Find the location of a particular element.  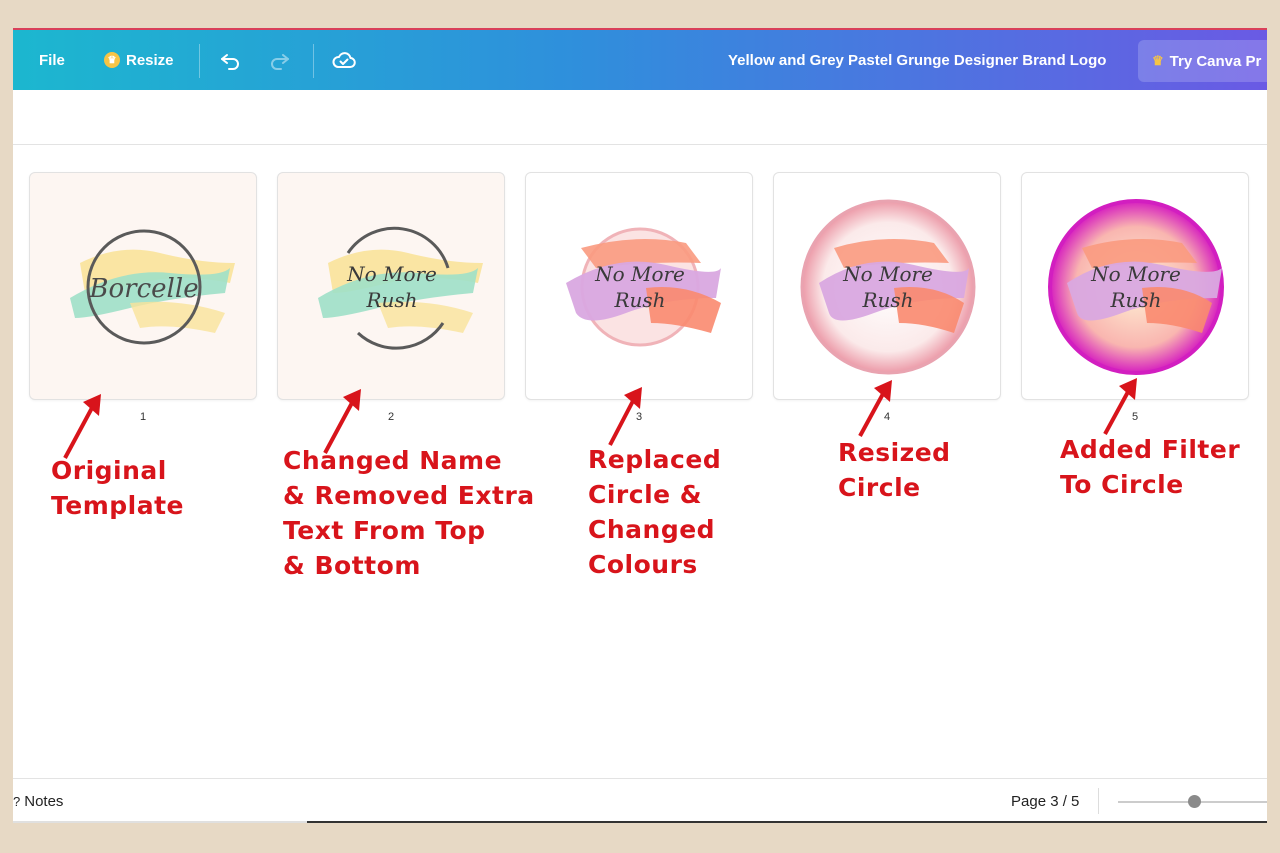

resize-button: ♛ Resize is located at coordinates (139, 60).